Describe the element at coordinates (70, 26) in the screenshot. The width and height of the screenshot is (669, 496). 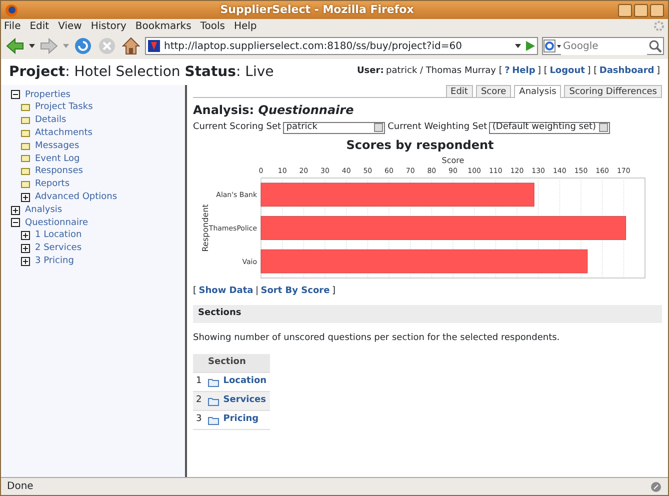
I see `menu-item: View` at that location.